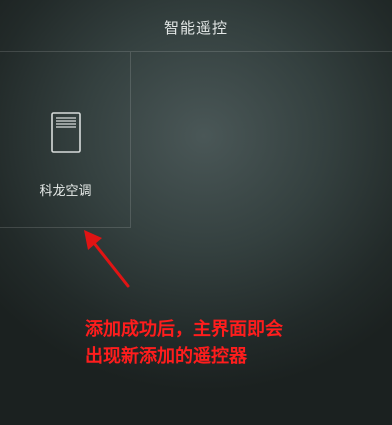  Describe the element at coordinates (65, 191) in the screenshot. I see `remote-tile-label: 科龙空调` at that location.